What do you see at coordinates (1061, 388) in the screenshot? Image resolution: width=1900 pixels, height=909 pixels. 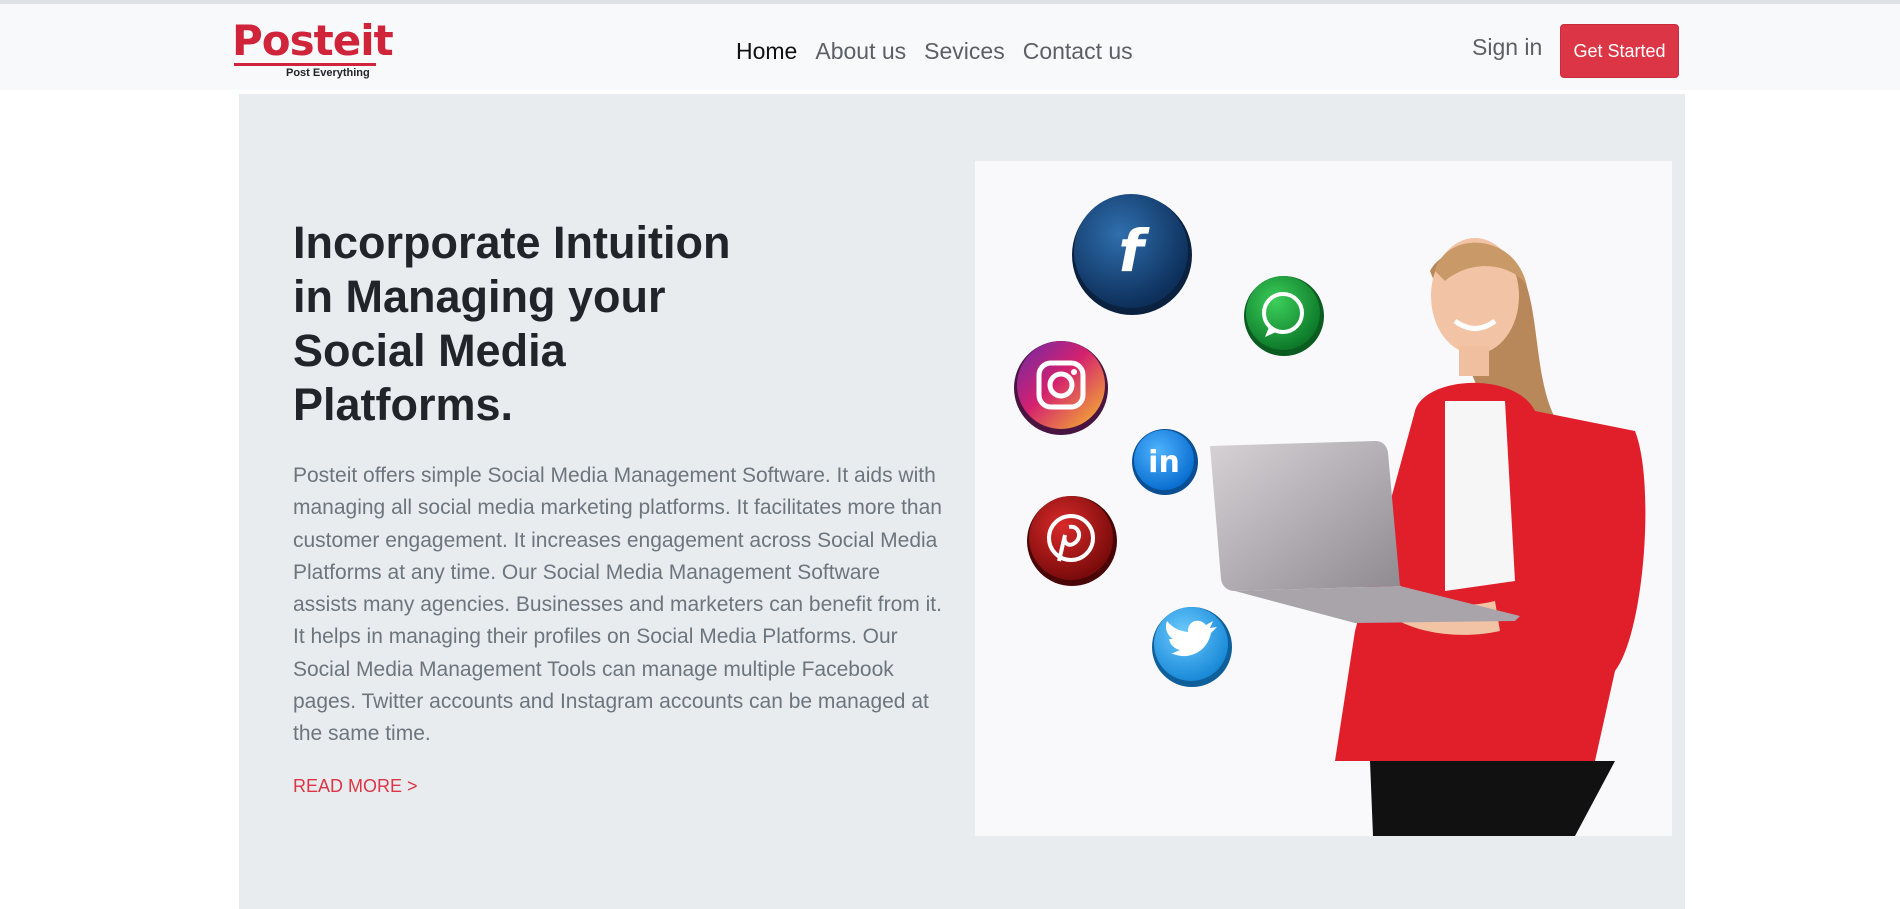 I see `instagram-icon` at bounding box center [1061, 388].